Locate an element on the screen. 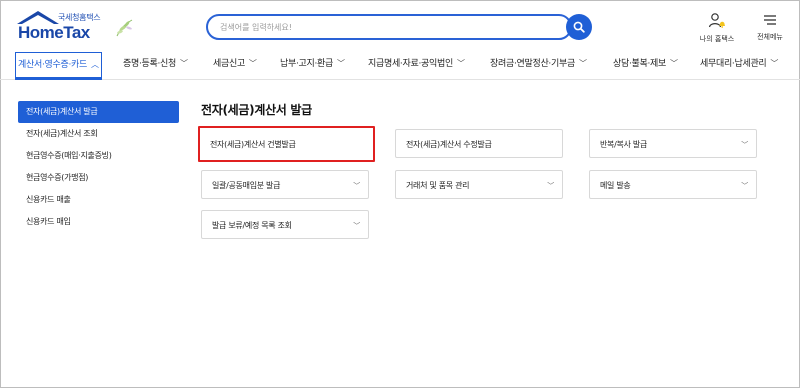 Image resolution: width=800 pixels, height=388 pixels. leaf-icon is located at coordinates (124, 28).